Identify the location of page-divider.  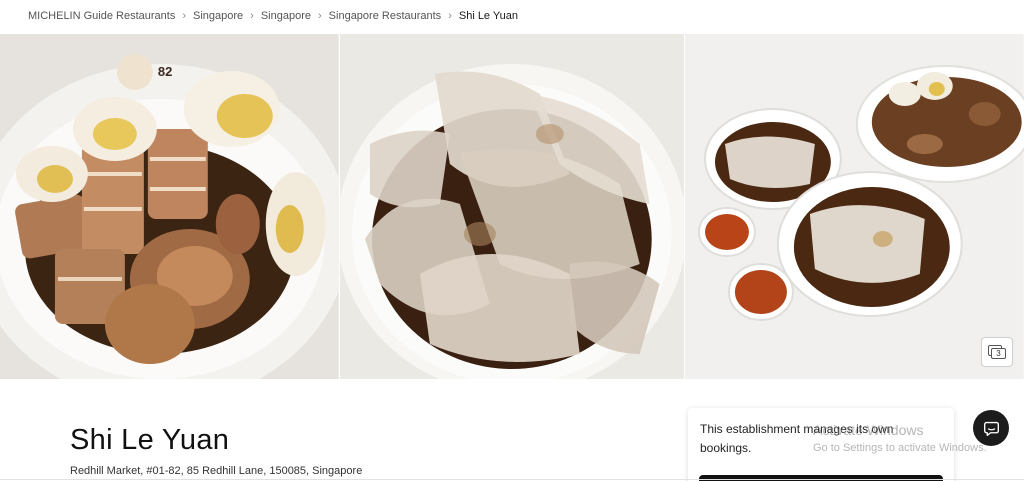
(512, 479).